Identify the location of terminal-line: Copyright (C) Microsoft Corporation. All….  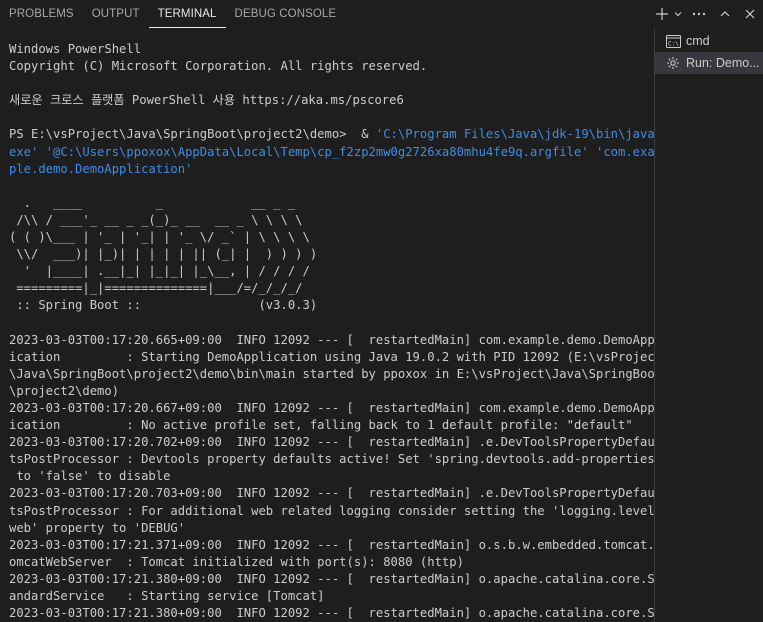
(218, 66).